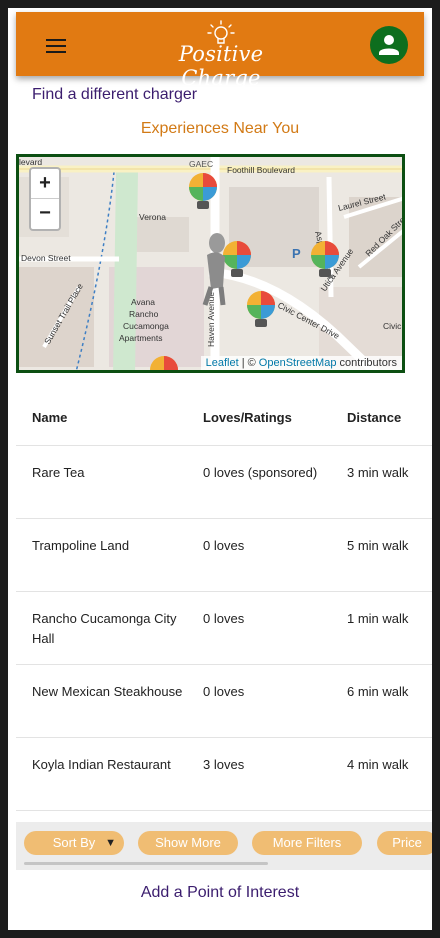 The image size is (440, 938). What do you see at coordinates (298, 363) in the screenshot?
I see `openstreetmap-link: OpenStreetMap` at bounding box center [298, 363].